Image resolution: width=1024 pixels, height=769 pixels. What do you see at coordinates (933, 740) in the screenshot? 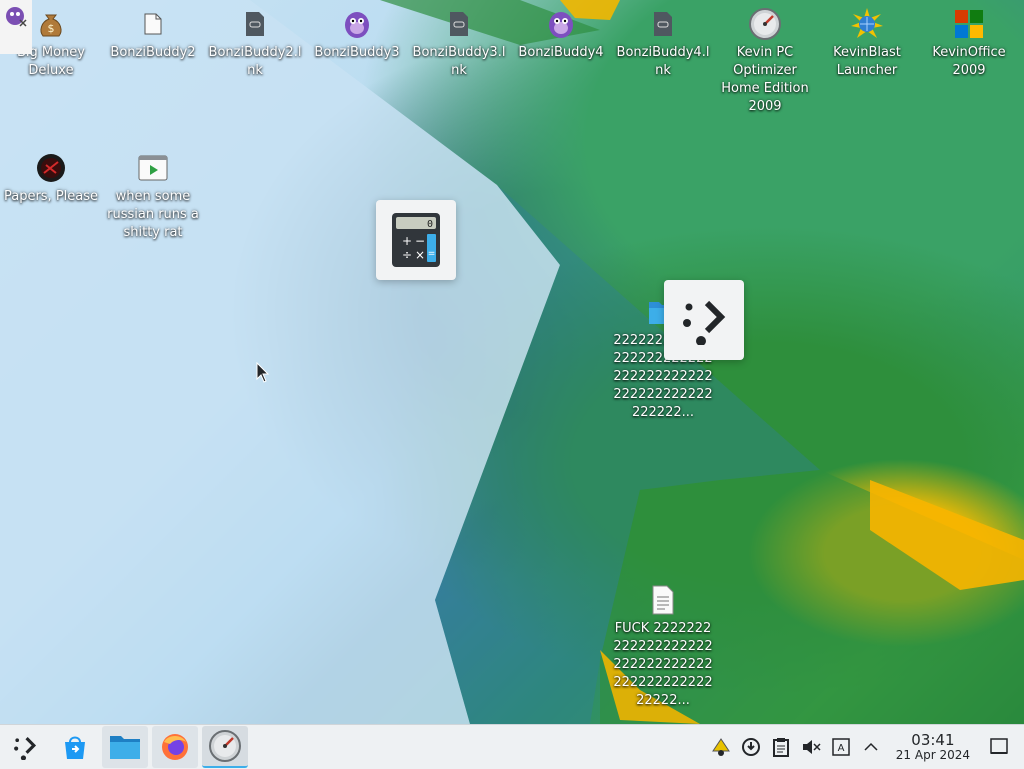
I see `clock-time: 03:41` at bounding box center [933, 740].